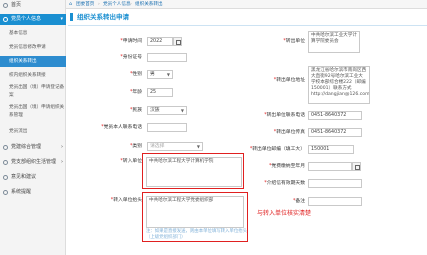 This screenshot has width=427, height=255. What do you see at coordinates (284, 115) in the screenshot?
I see `out-phone-label: *转出单位联系电话` at bounding box center [284, 115].